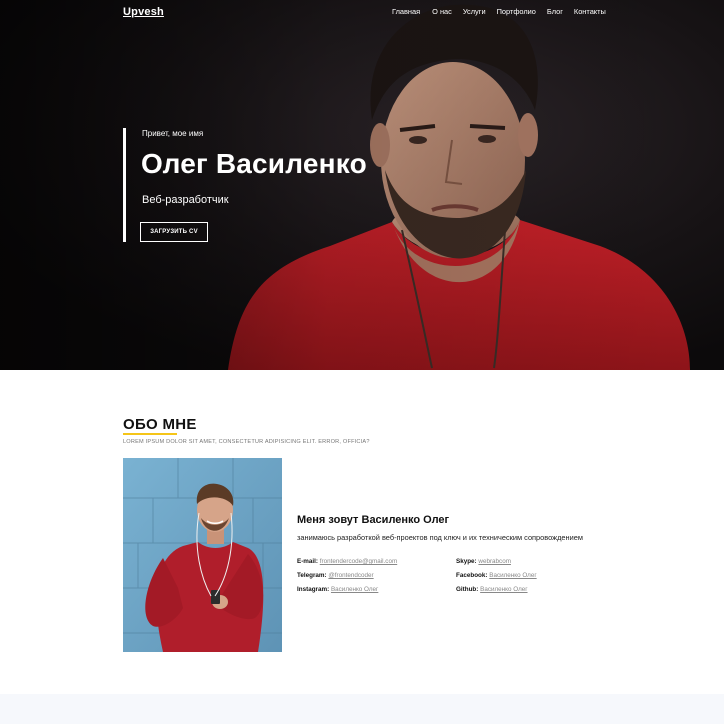 Image resolution: width=724 pixels, height=724 pixels. What do you see at coordinates (173, 133) in the screenshot?
I see `hero-greeting: Привет, мое имя` at bounding box center [173, 133].